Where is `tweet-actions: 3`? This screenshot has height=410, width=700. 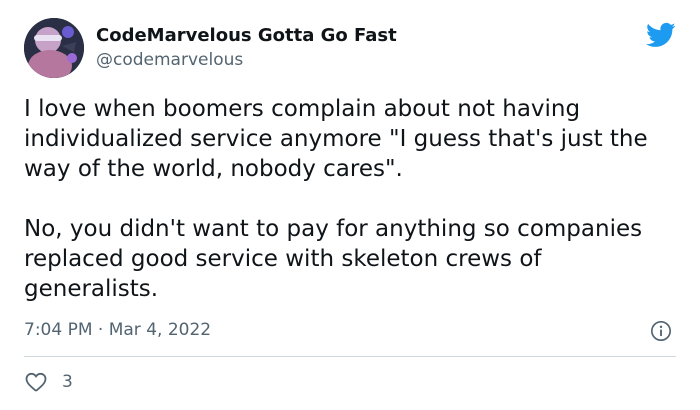 tweet-actions: 3 is located at coordinates (48, 382).